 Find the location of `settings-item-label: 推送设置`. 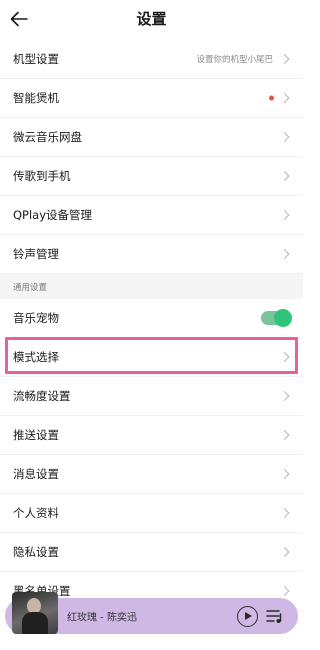

settings-item-label: 推送设置 is located at coordinates (36, 435).